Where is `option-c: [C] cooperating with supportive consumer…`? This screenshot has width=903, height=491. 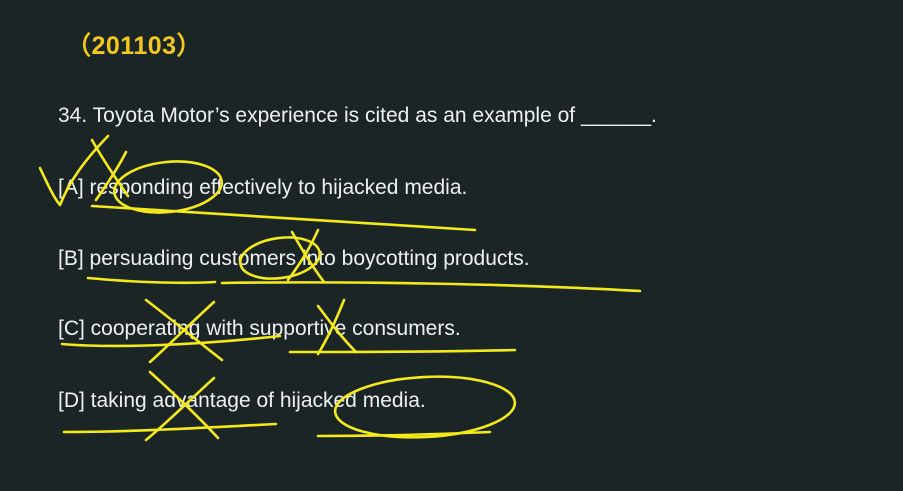
option-c: [C] cooperating with supportive consumer… is located at coordinates (259, 328).